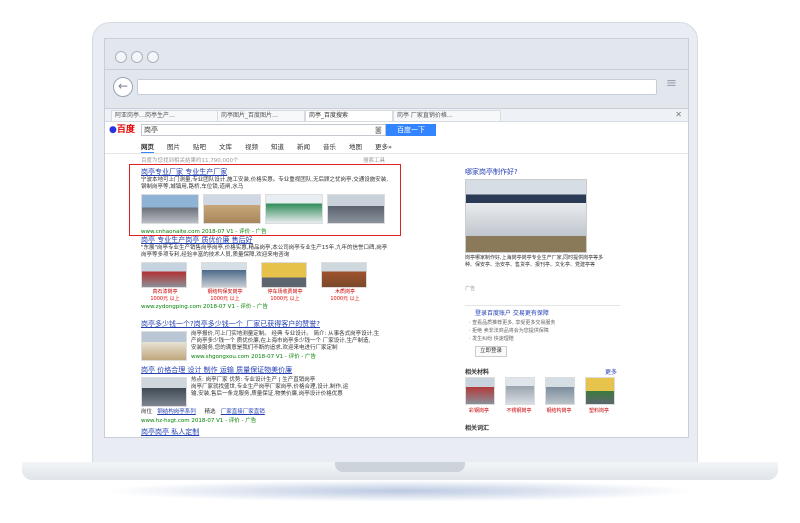  What do you see at coordinates (491, 351) in the screenshot?
I see `login-button: 立即登录` at bounding box center [491, 351].